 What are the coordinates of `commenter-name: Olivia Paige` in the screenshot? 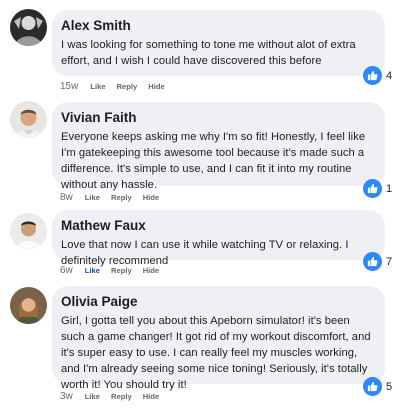 It's located at (218, 301).